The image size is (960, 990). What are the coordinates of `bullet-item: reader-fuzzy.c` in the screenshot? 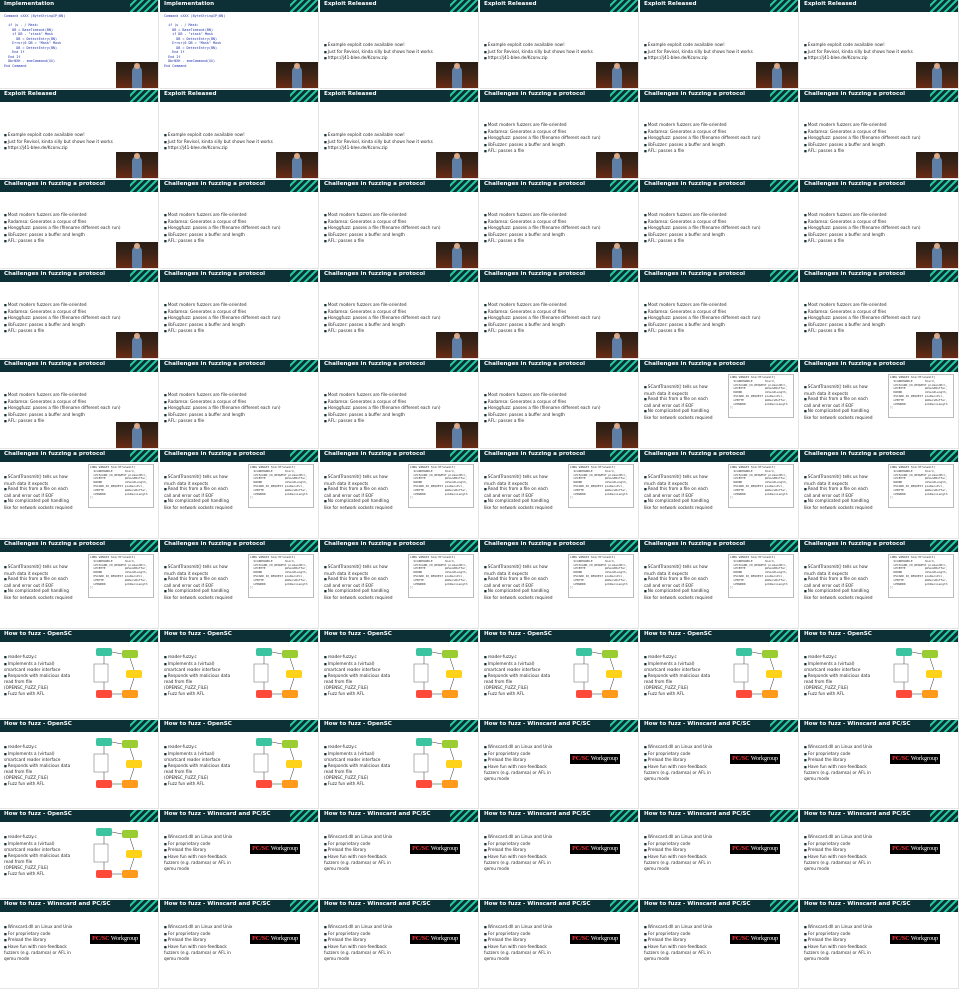 It's located at (680, 657).